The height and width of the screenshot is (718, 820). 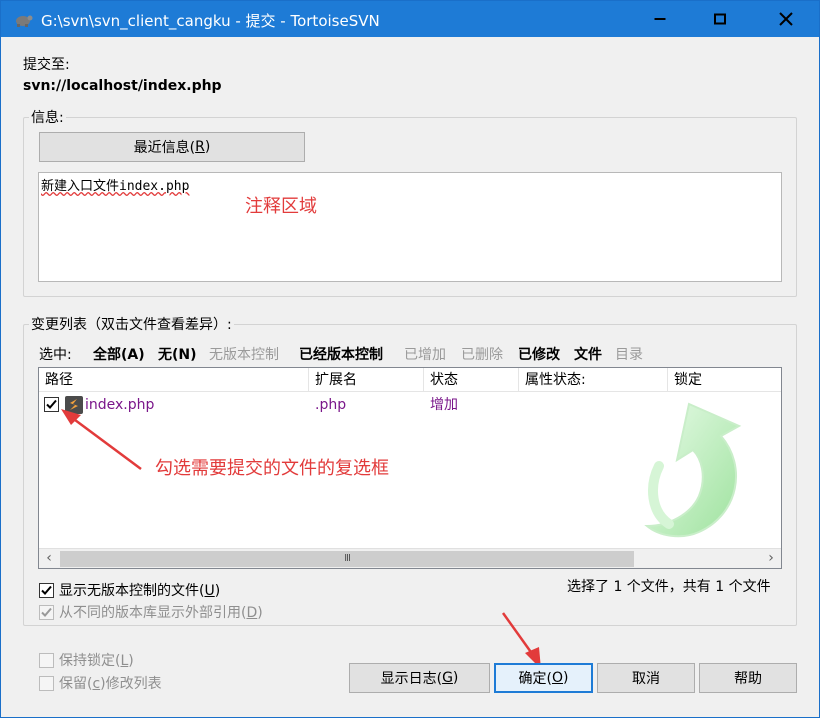 I want to click on keep-changelist-checkbox, so click(x=46, y=683).